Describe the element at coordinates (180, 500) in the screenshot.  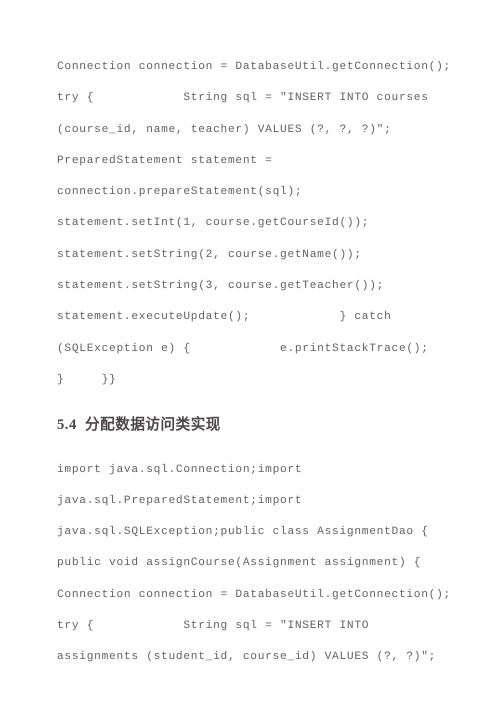
I see `code-line: java.sql.PreparedStatement;import` at that location.